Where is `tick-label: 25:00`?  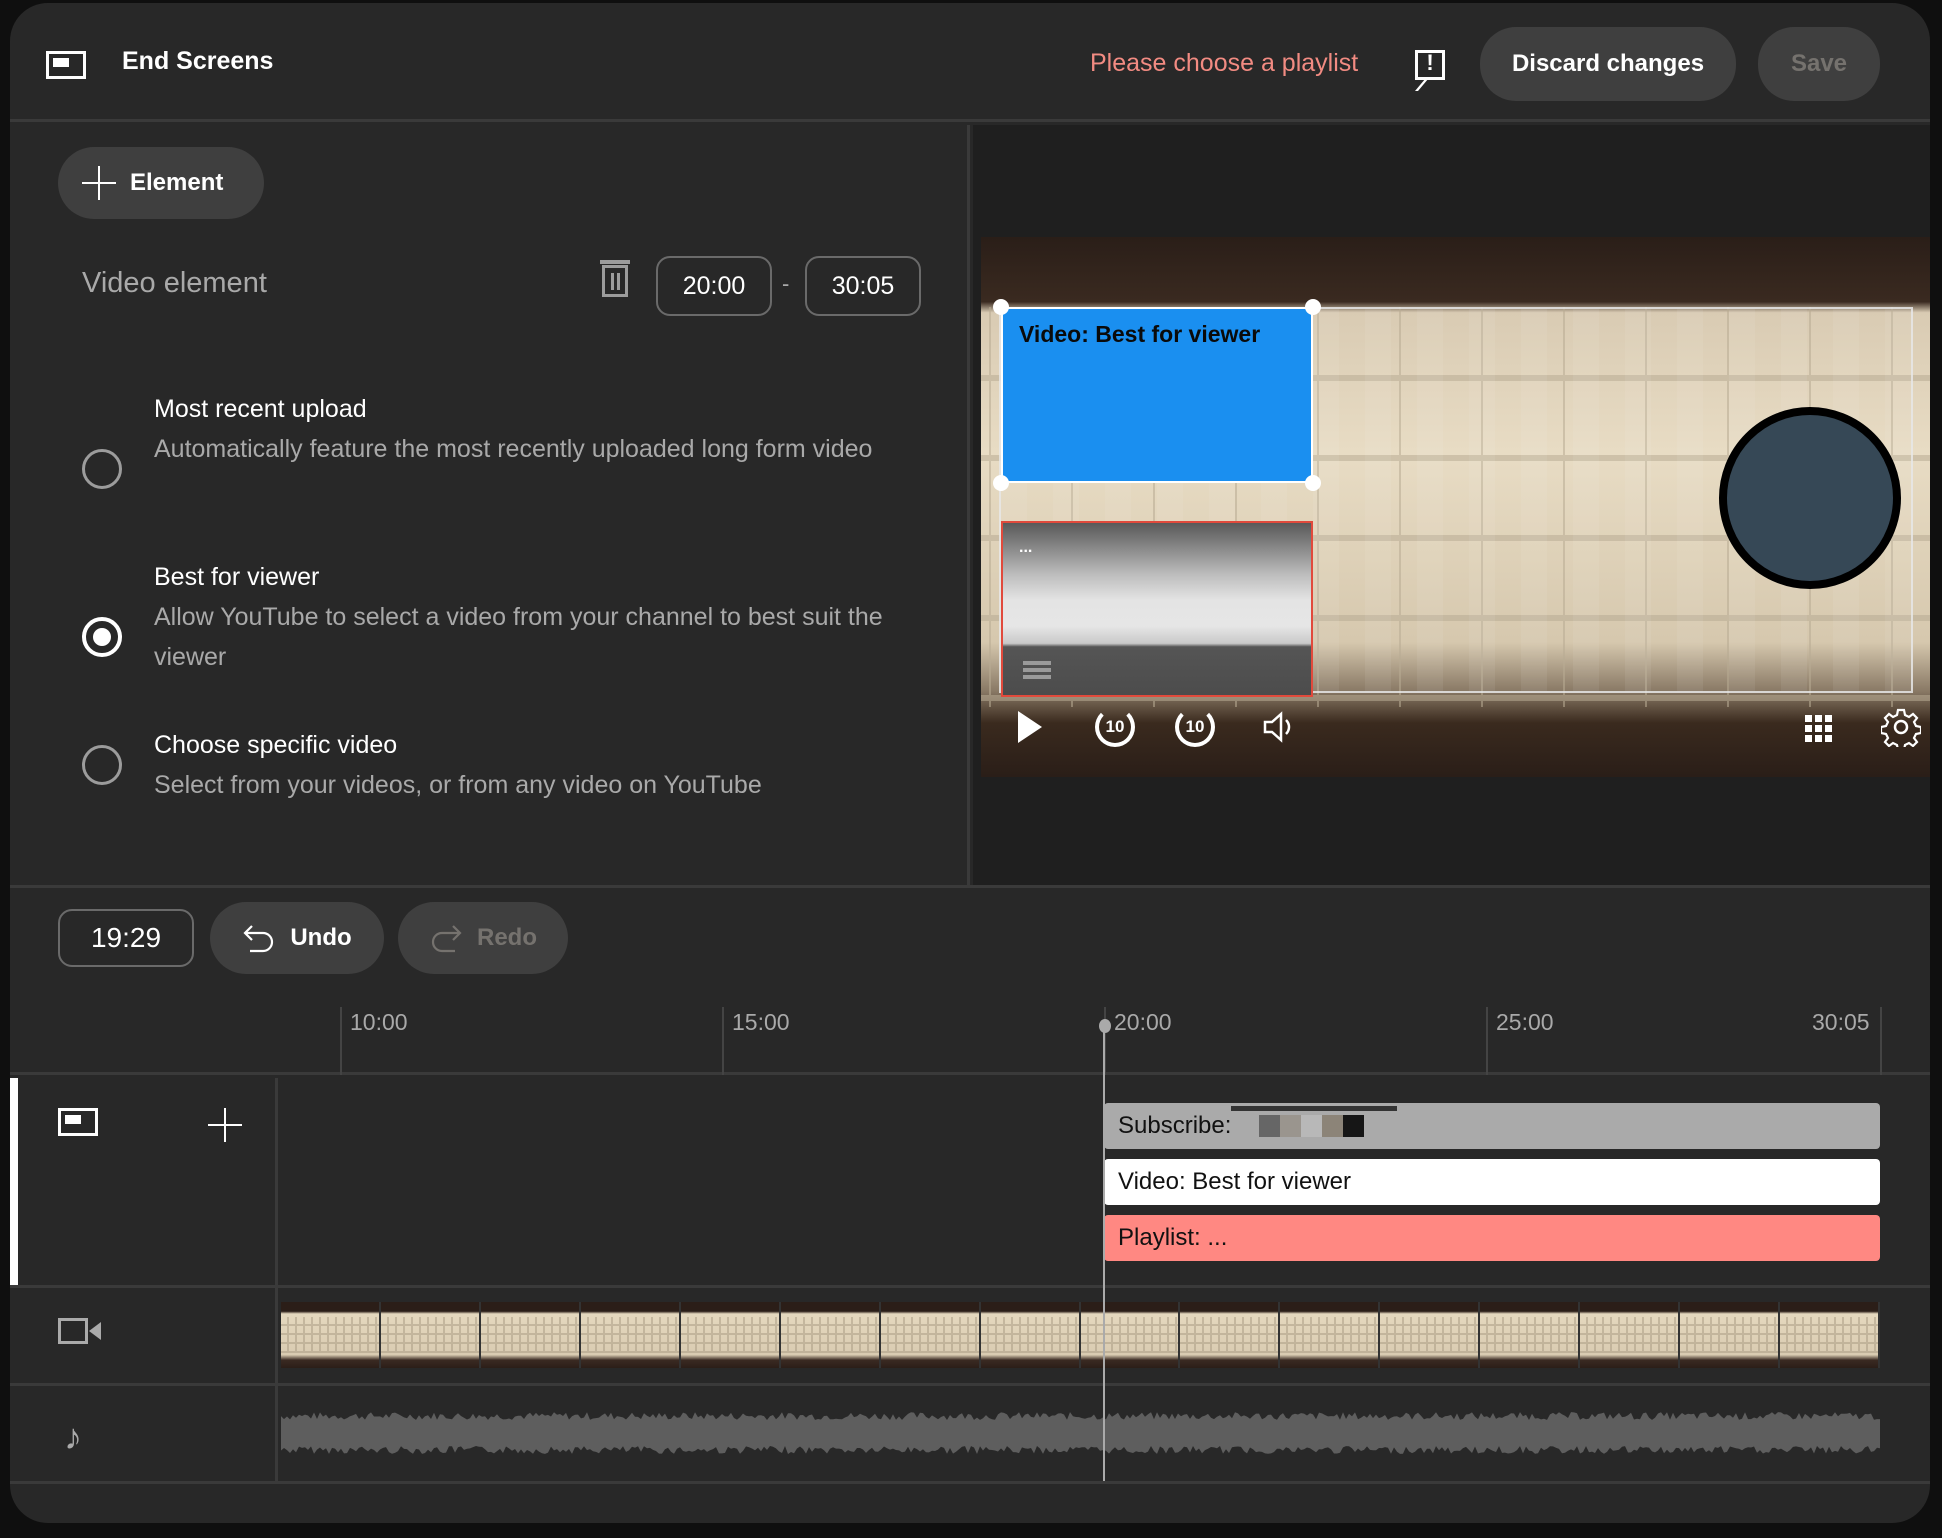
tick-label: 25:00 is located at coordinates (1525, 1022).